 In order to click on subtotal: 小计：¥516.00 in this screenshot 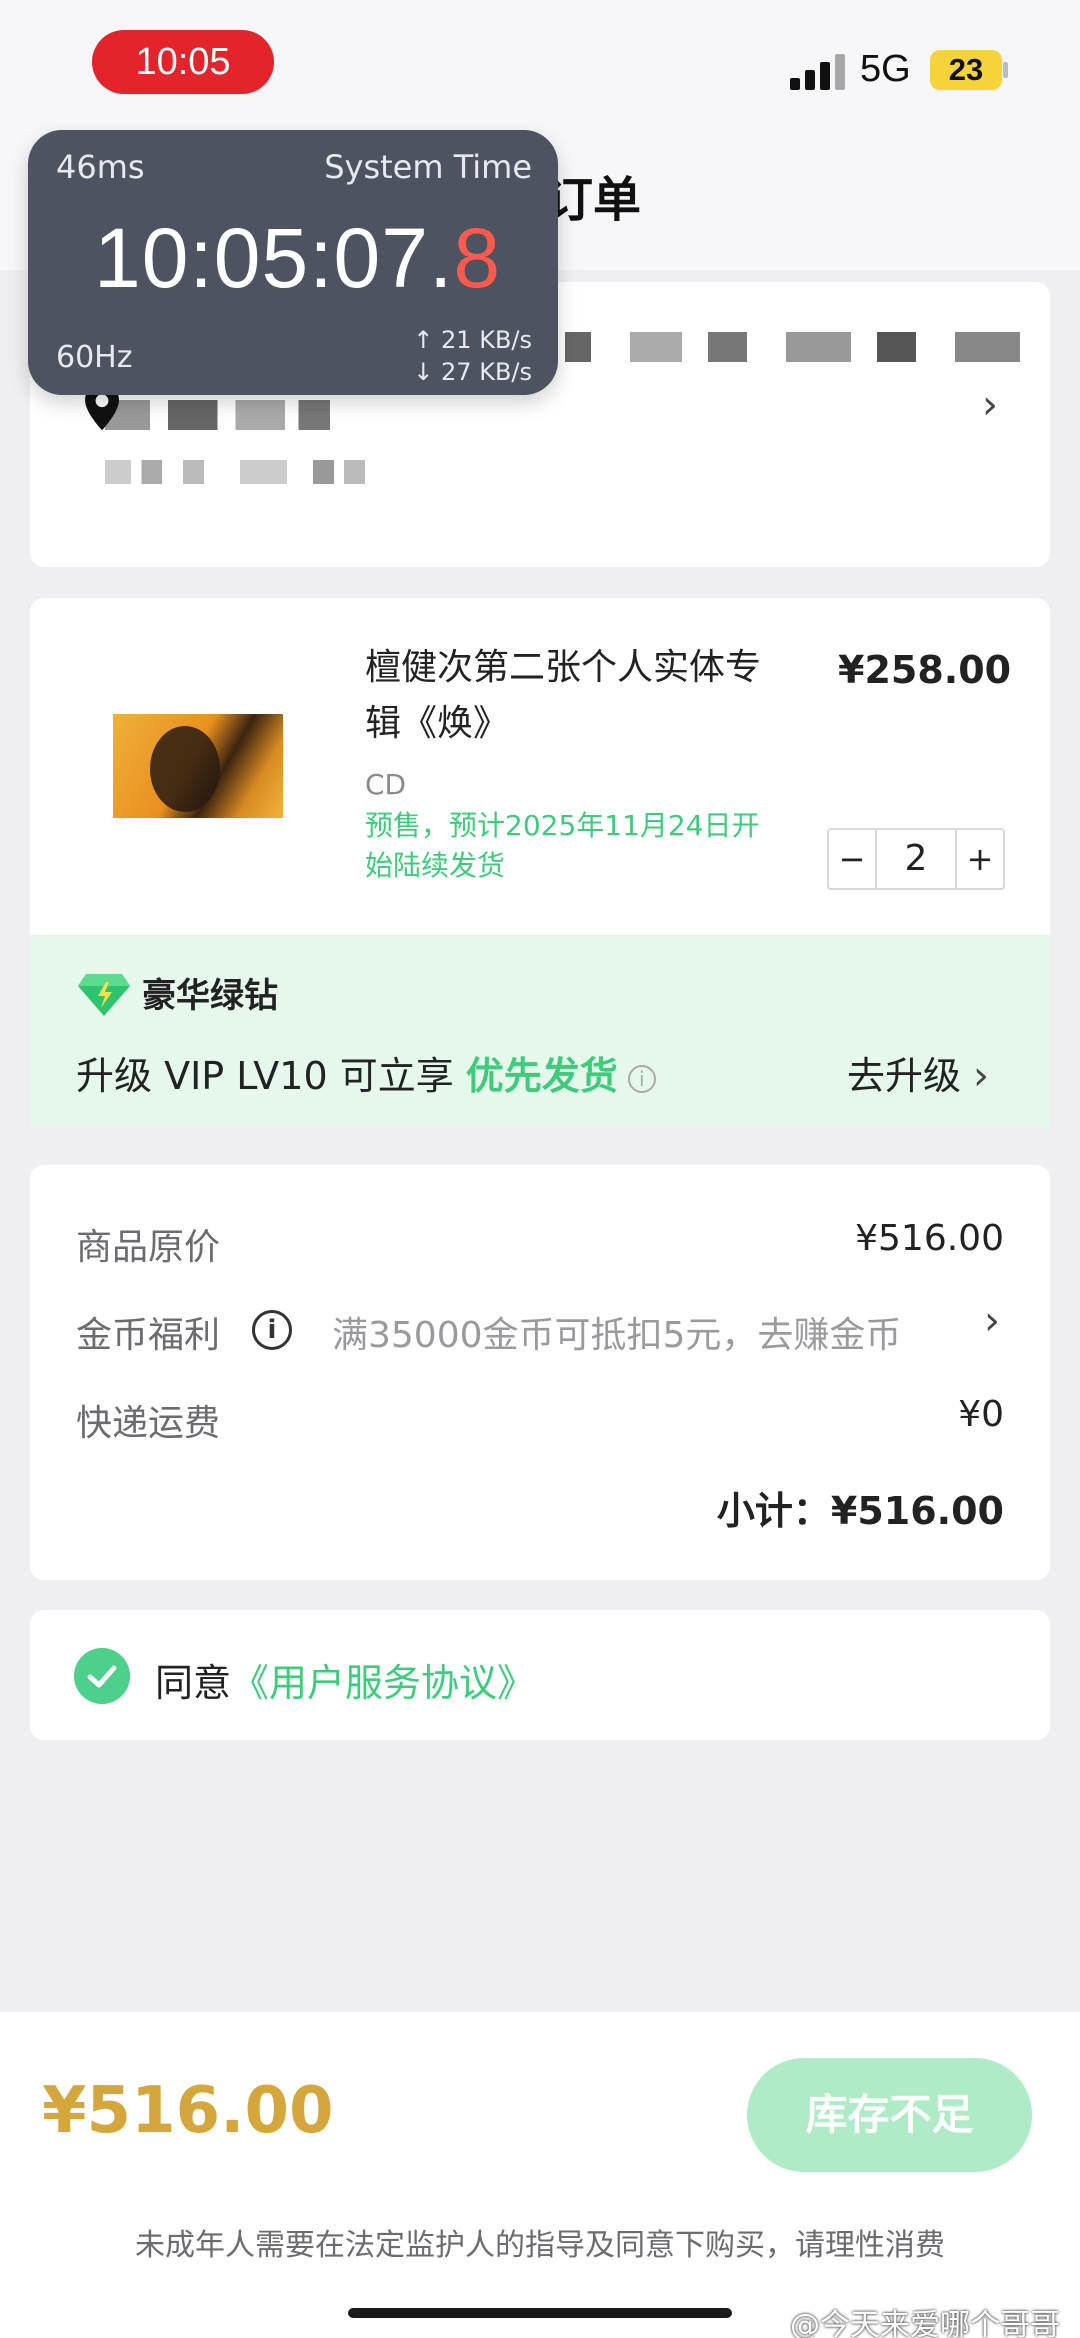, I will do `click(860, 1507)`.